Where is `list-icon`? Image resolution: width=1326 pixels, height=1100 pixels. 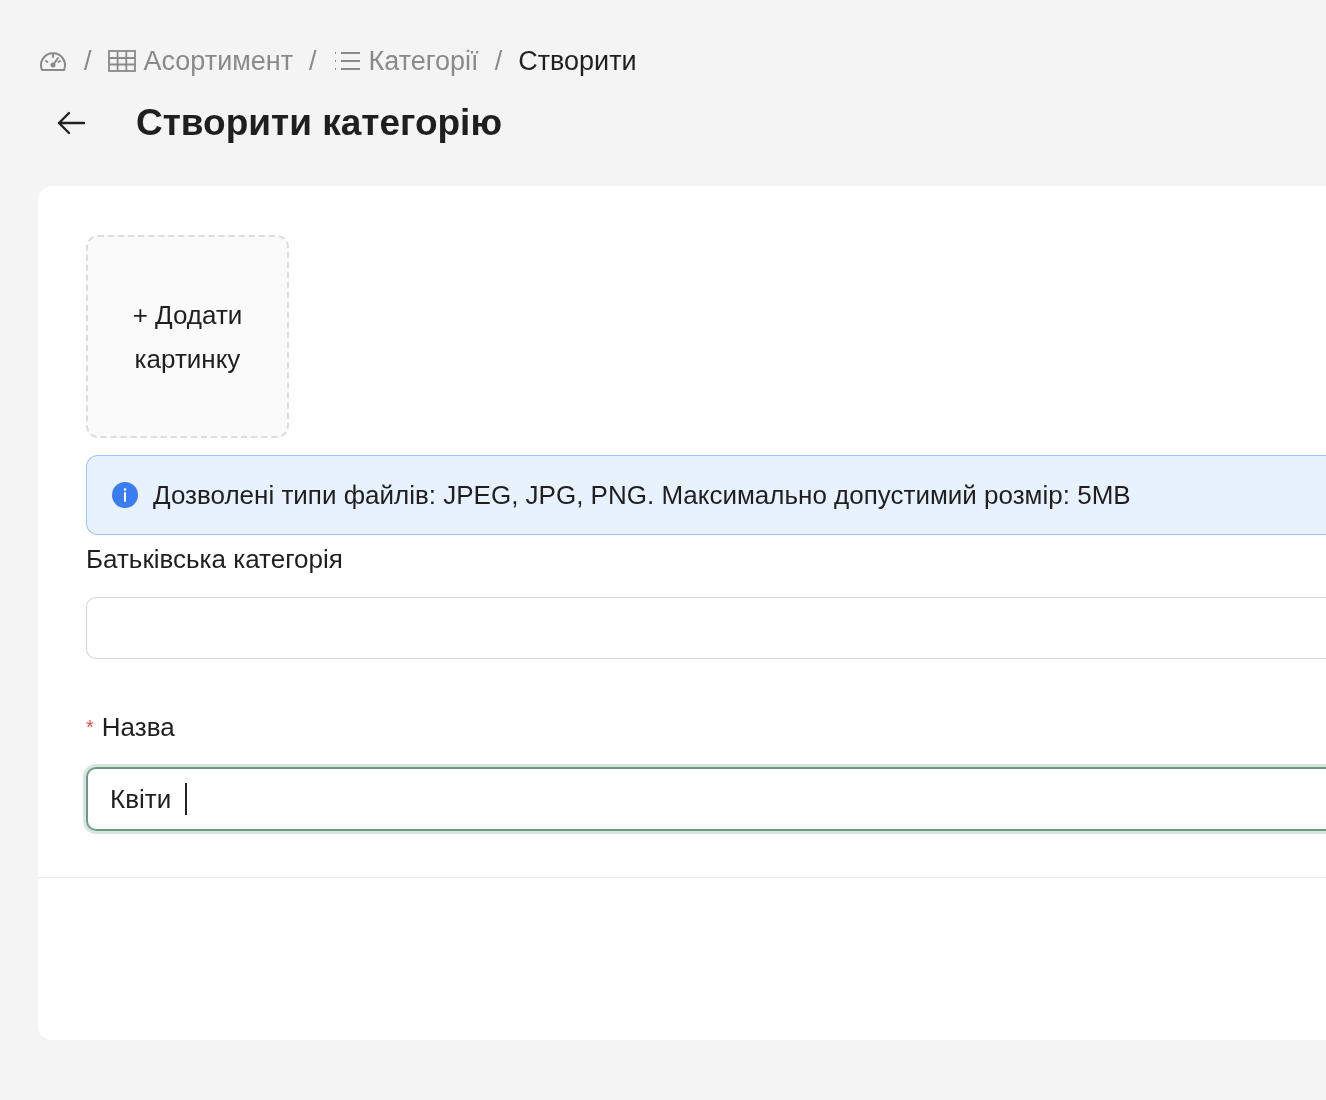 list-icon is located at coordinates (346, 61).